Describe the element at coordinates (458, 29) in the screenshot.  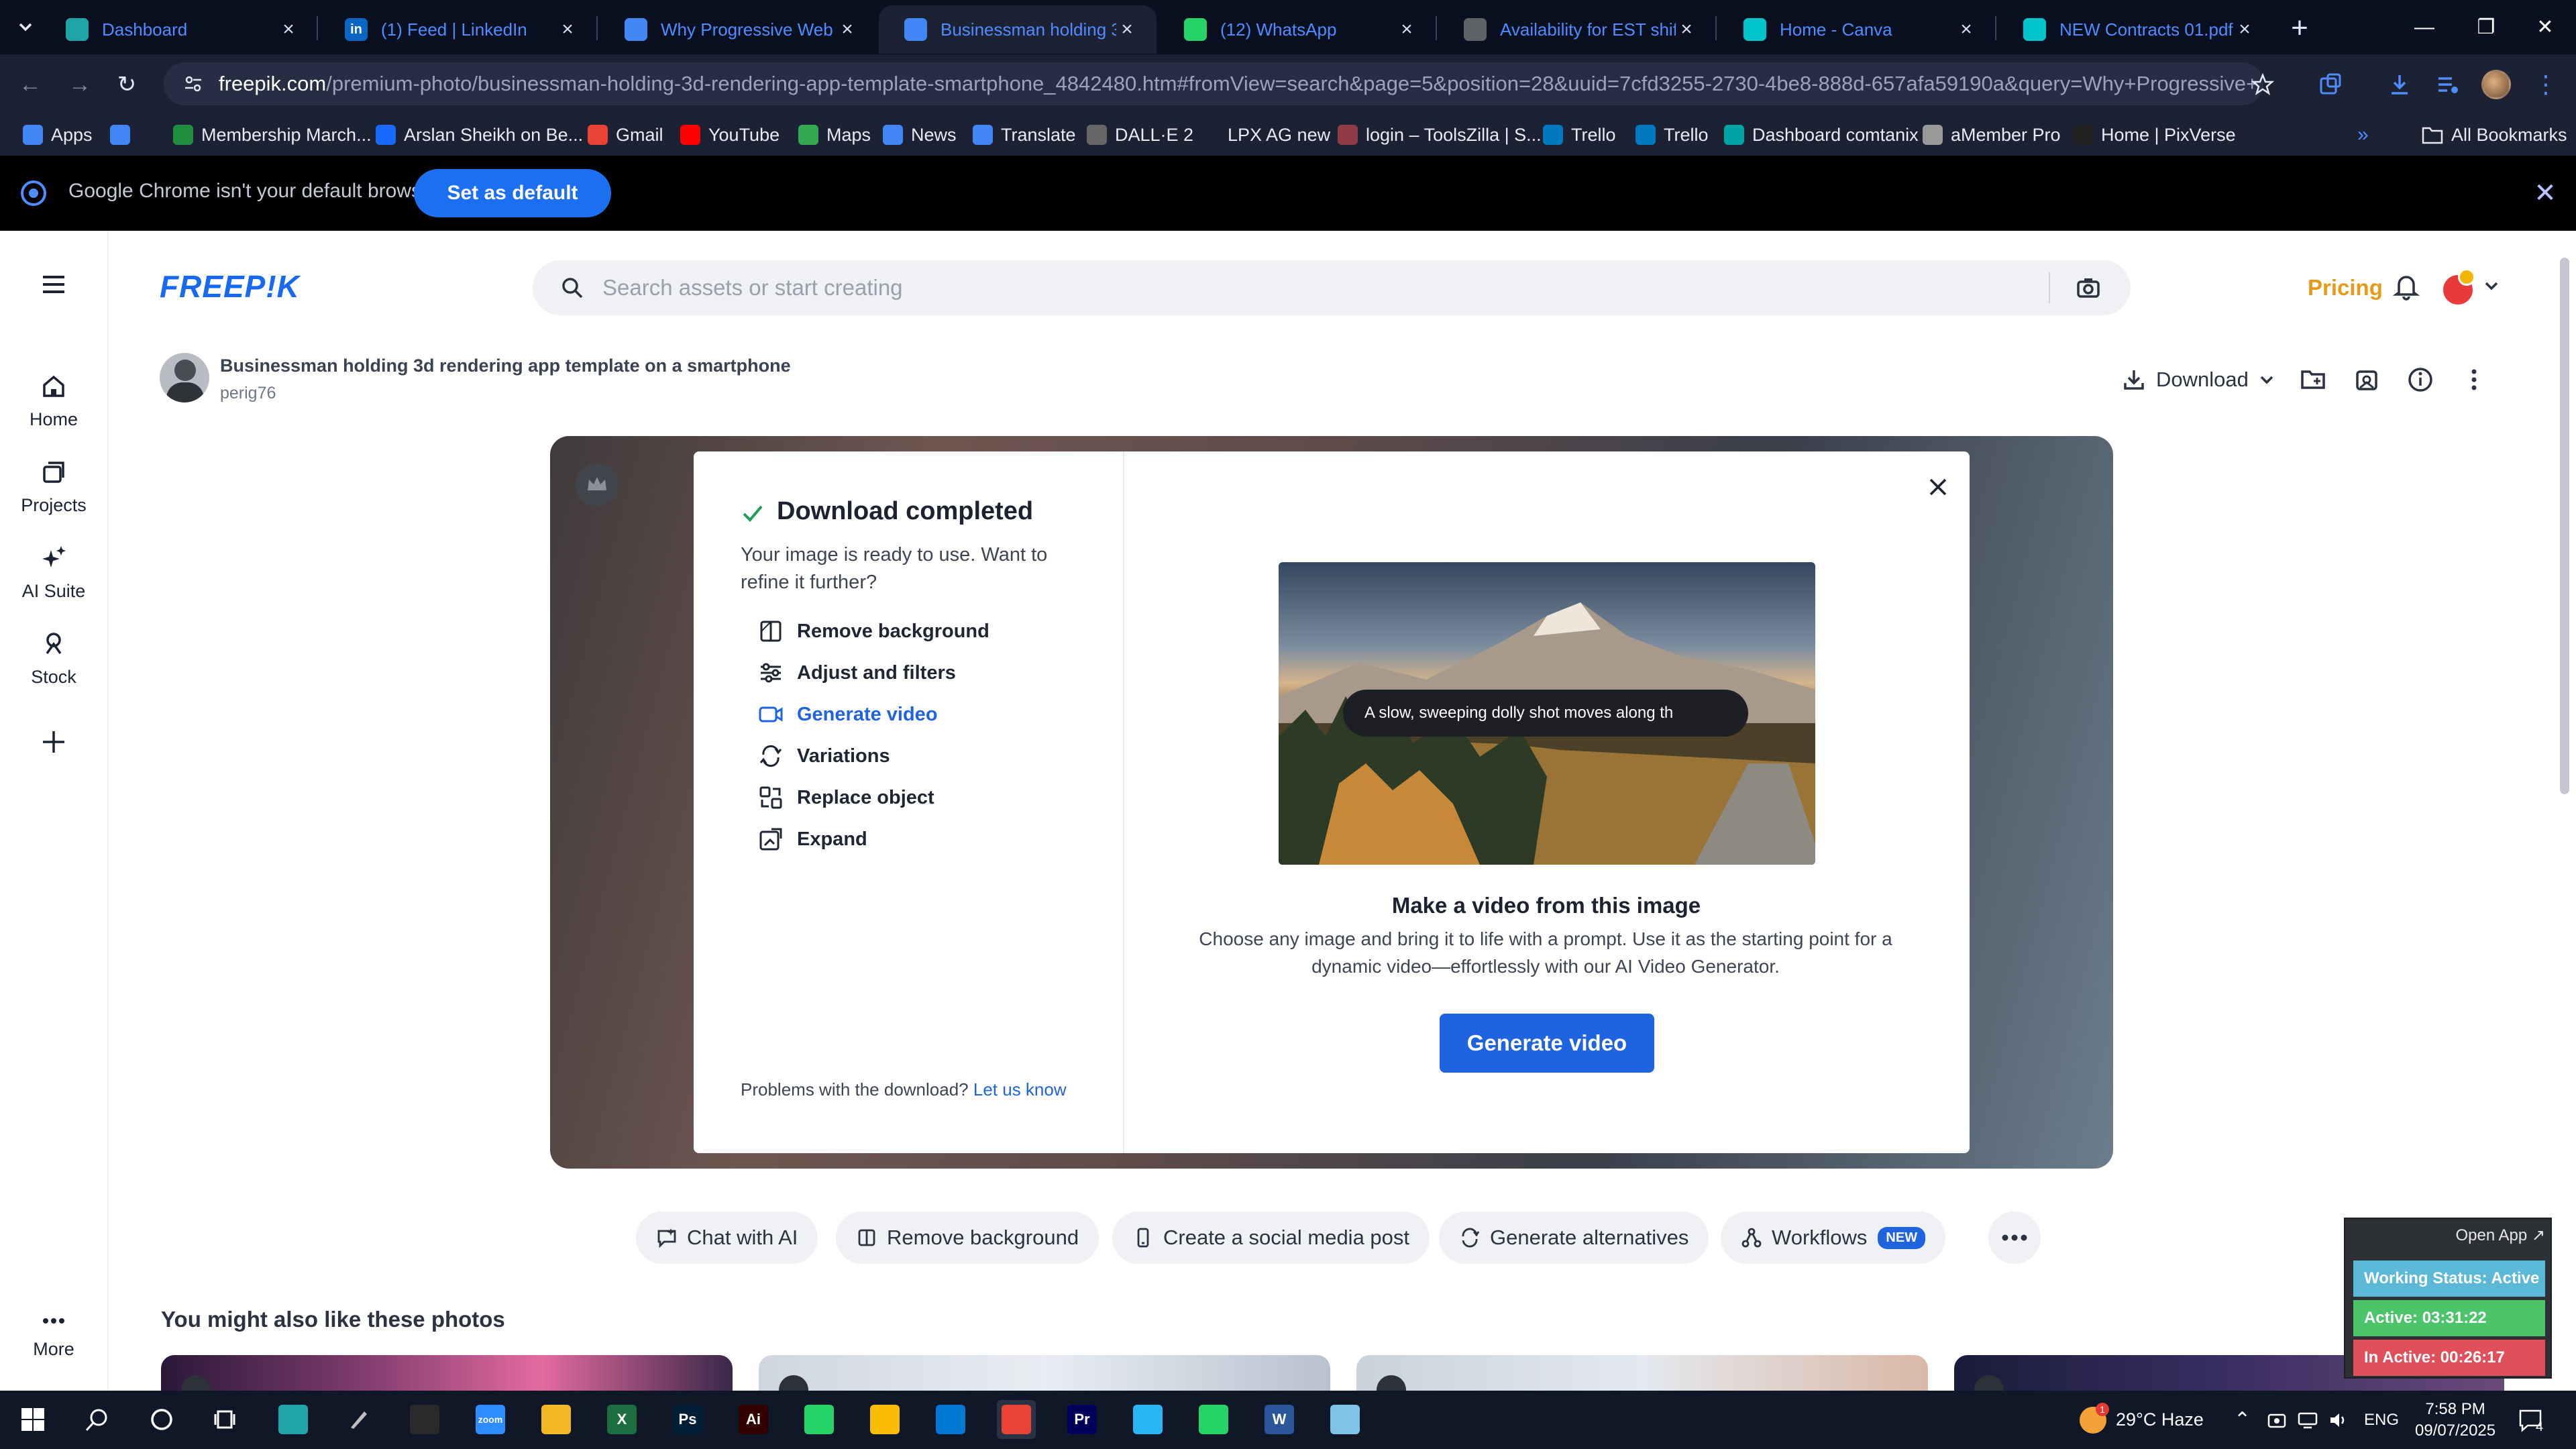
I see `tab-2: in (1) Feed | LinkedIn ×` at that location.